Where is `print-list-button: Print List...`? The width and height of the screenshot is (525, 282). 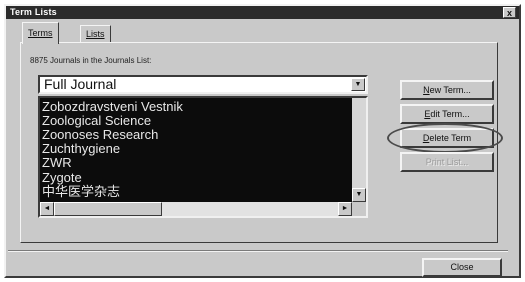 print-list-button: Print List... is located at coordinates (447, 162).